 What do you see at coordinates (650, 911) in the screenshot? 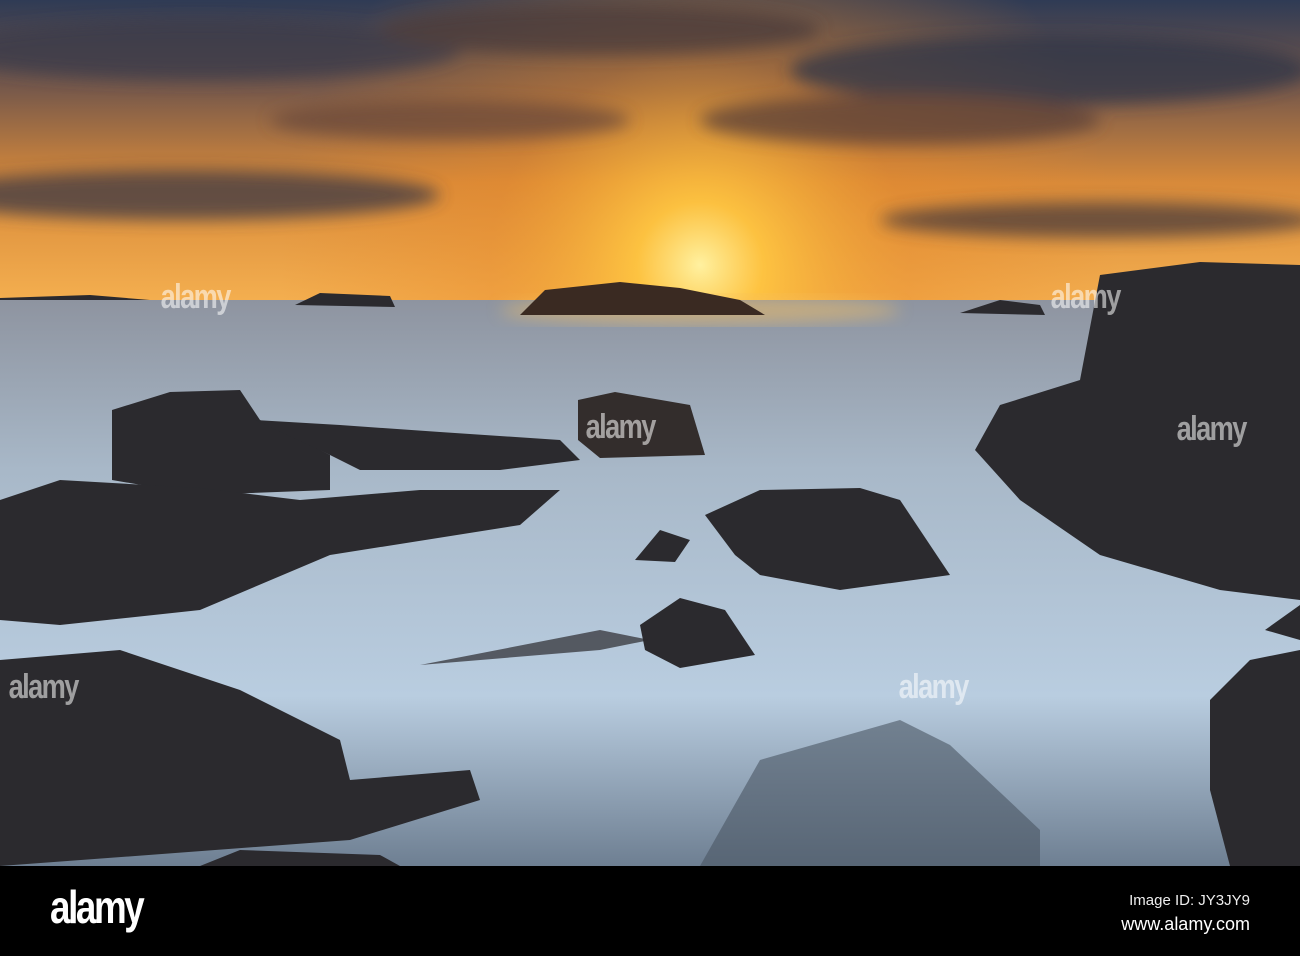
I see `footer-bar: alamy Image ID: JY3JY9 www.alamy.com` at bounding box center [650, 911].